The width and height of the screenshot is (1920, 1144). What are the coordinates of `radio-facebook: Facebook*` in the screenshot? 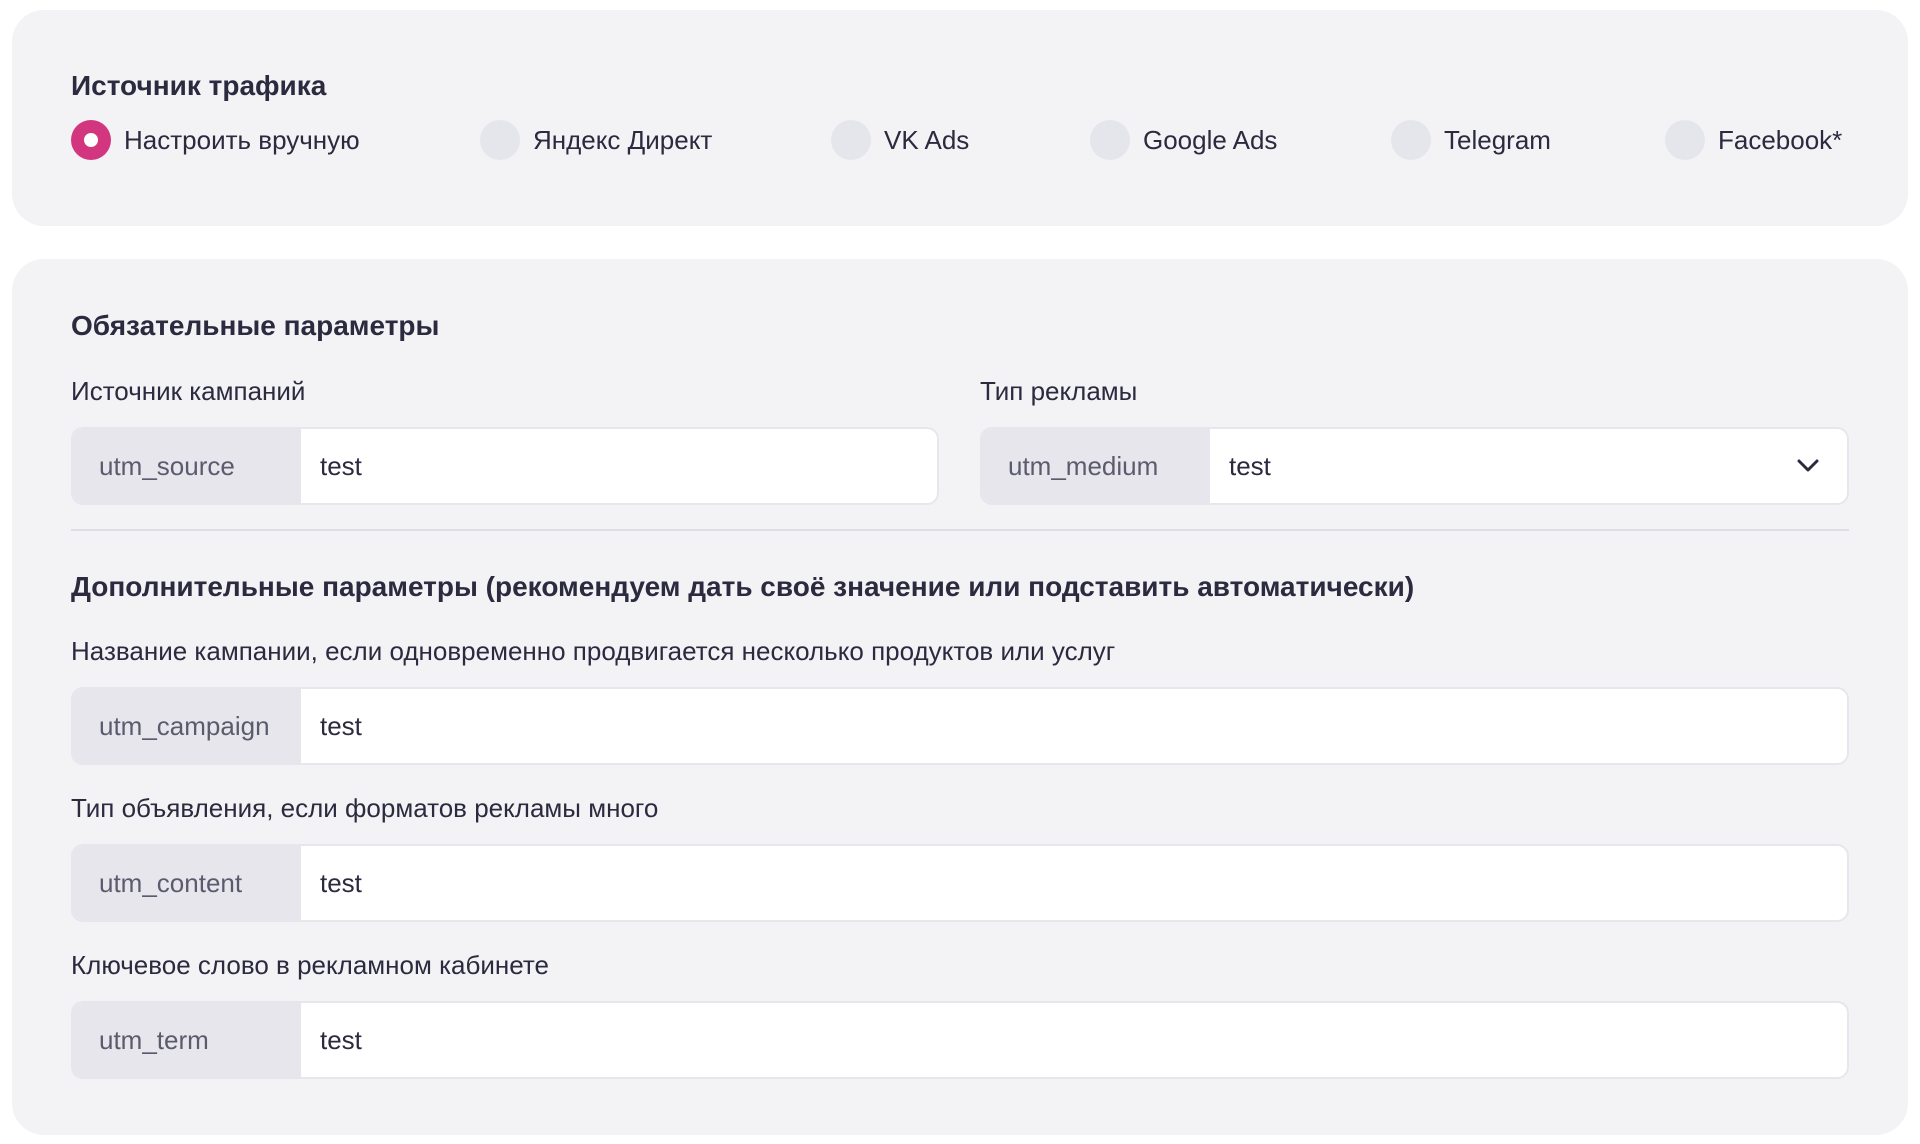 It's located at (1753, 140).